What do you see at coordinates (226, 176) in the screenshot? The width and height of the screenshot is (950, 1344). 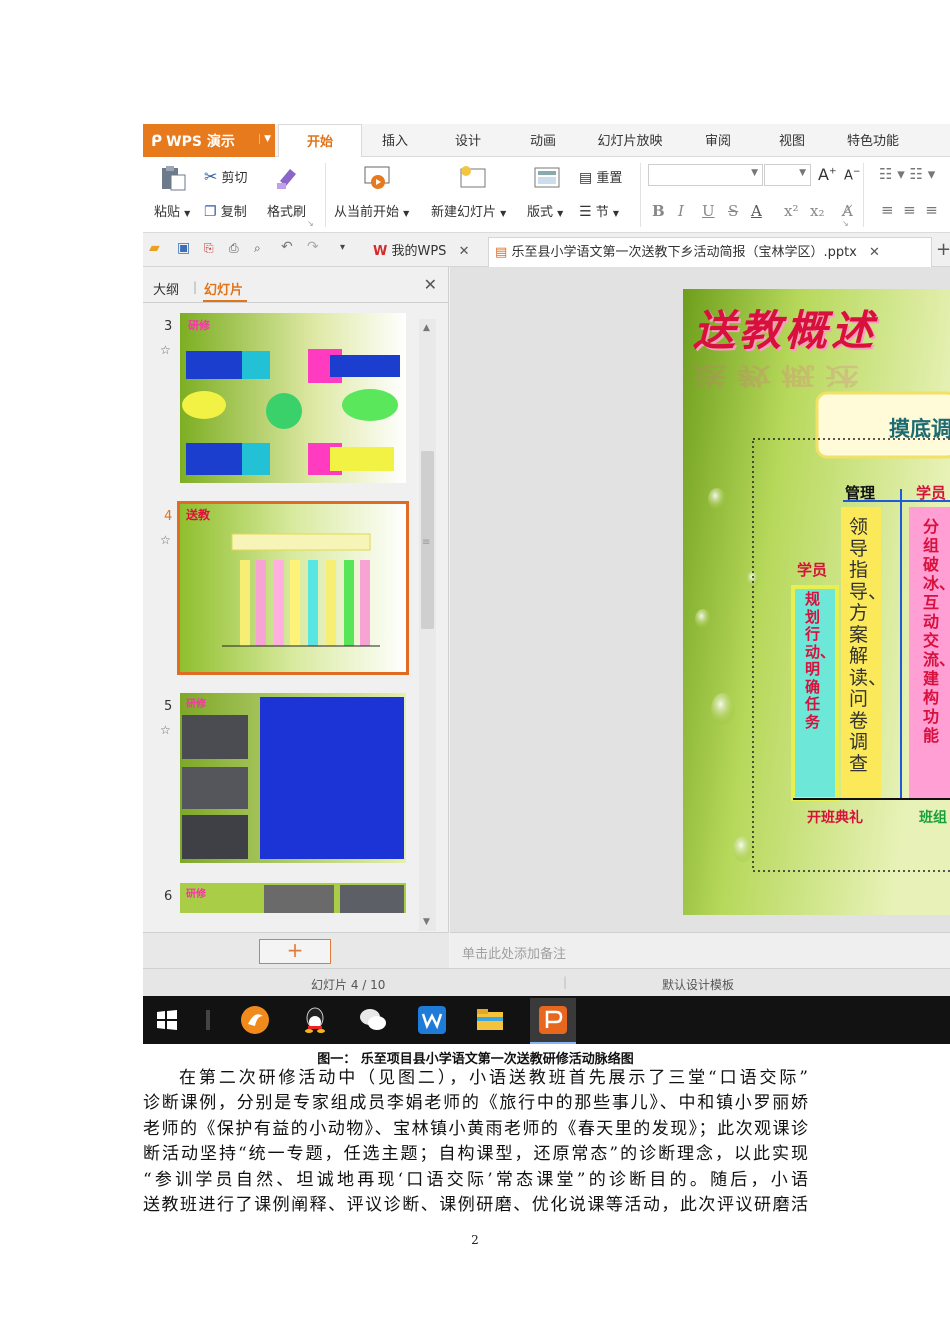 I see `cut-button: ✂ 剪切` at bounding box center [226, 176].